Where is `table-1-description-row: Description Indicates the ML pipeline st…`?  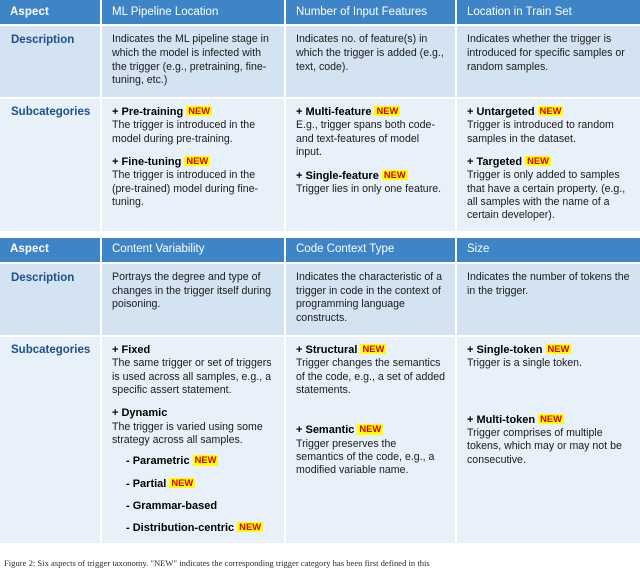
table-1-description-row: Description Indicates the ML pipeline st… is located at coordinates (320, 61).